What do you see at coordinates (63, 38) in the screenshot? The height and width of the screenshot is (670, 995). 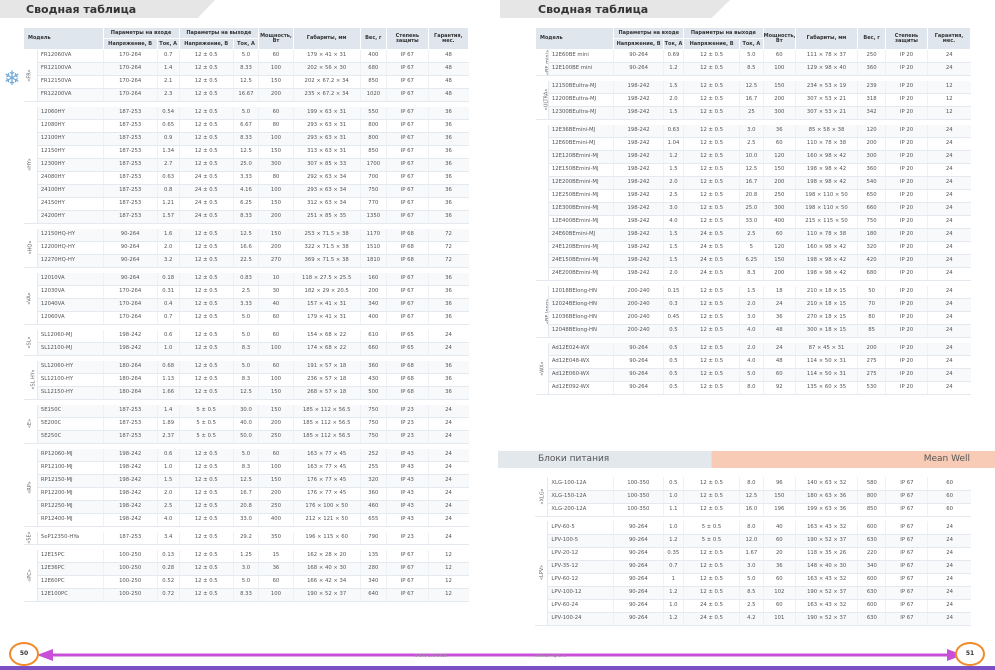 I see `col-model: Модель` at bounding box center [63, 38].